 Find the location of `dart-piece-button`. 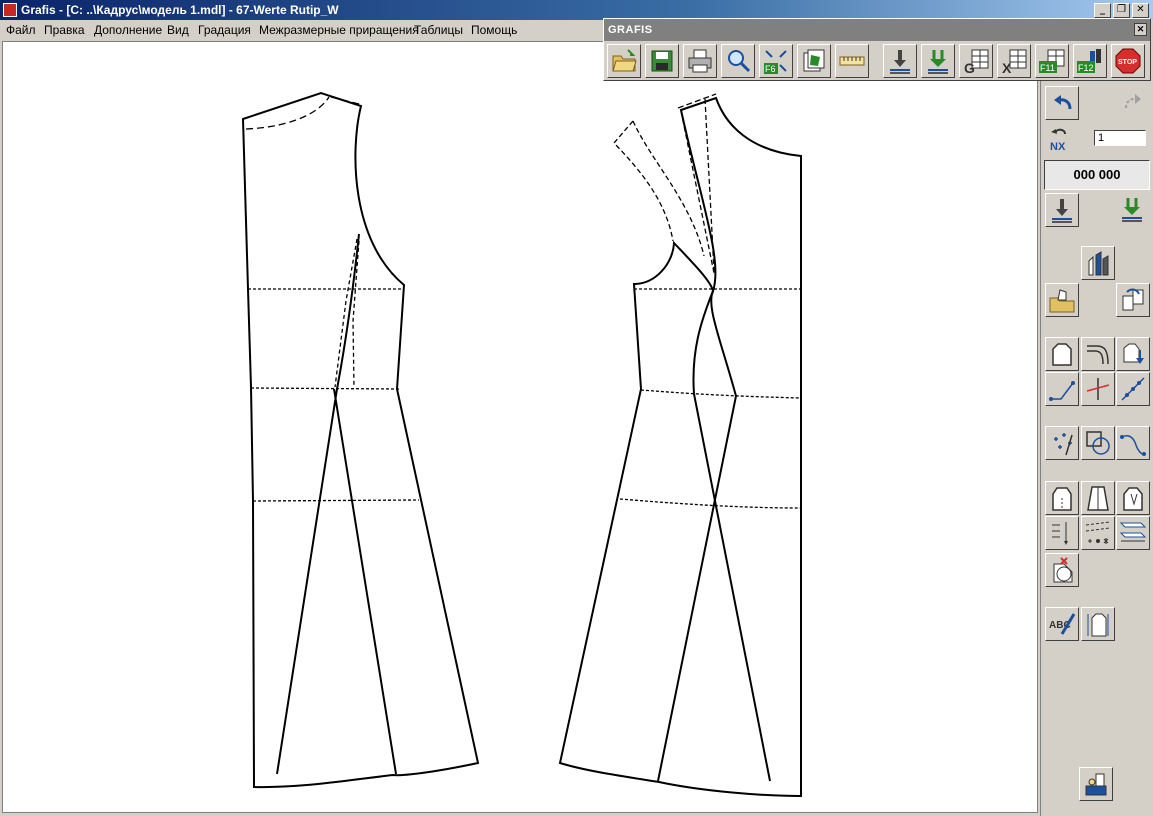

dart-piece-button is located at coordinates (1133, 498).